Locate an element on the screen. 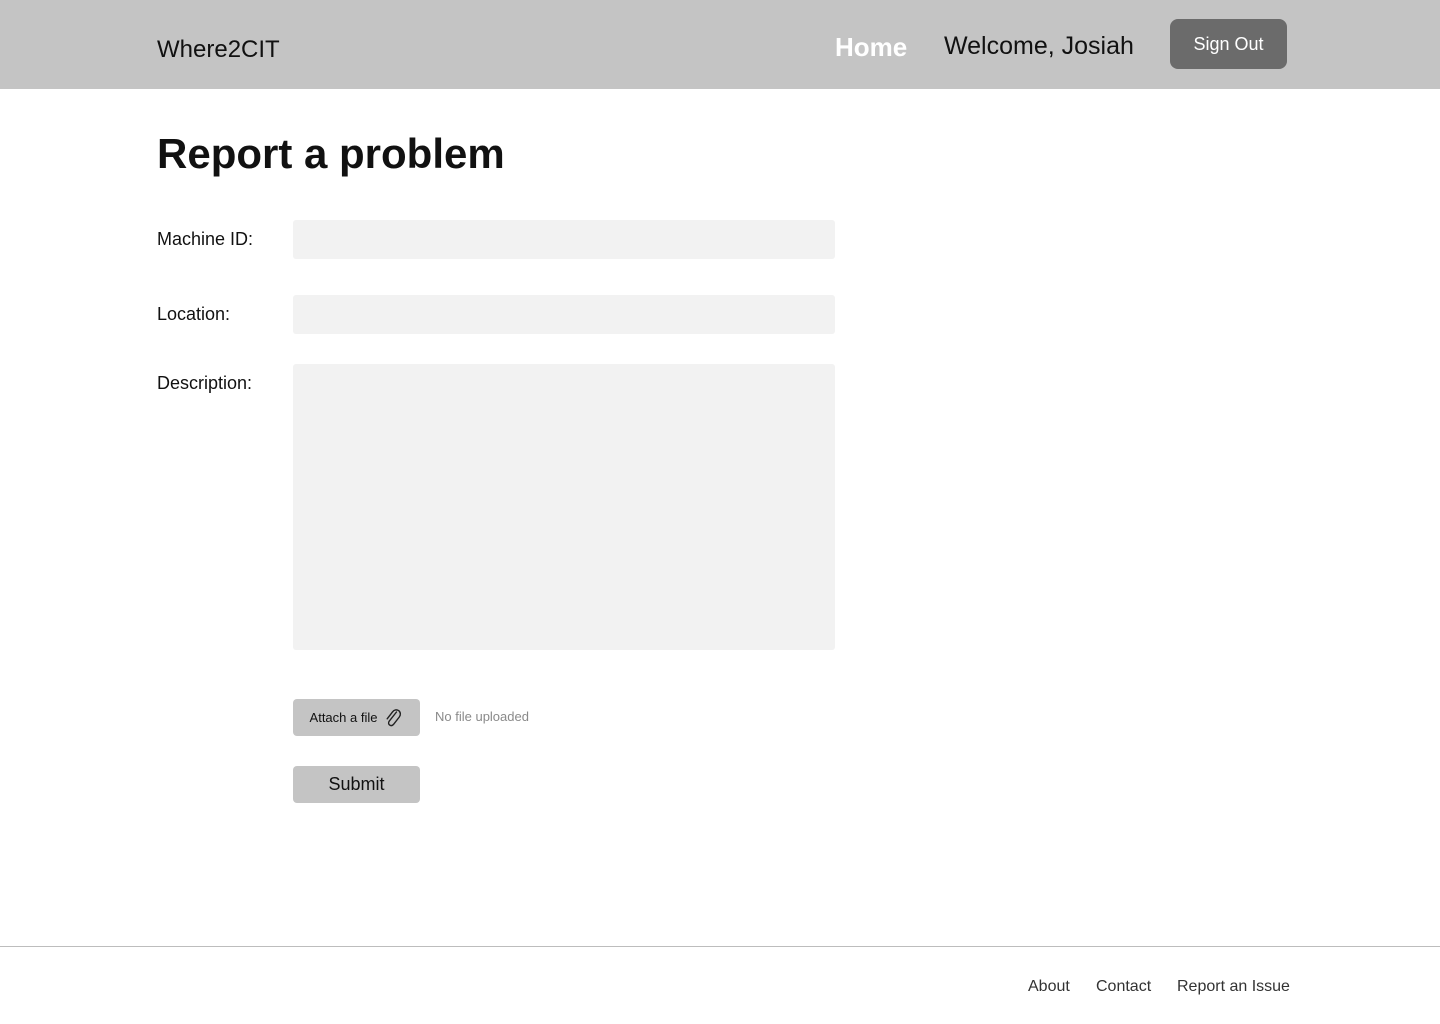 Image resolution: width=1440 pixels, height=1024 pixels. location-label: Location: is located at coordinates (194, 314).